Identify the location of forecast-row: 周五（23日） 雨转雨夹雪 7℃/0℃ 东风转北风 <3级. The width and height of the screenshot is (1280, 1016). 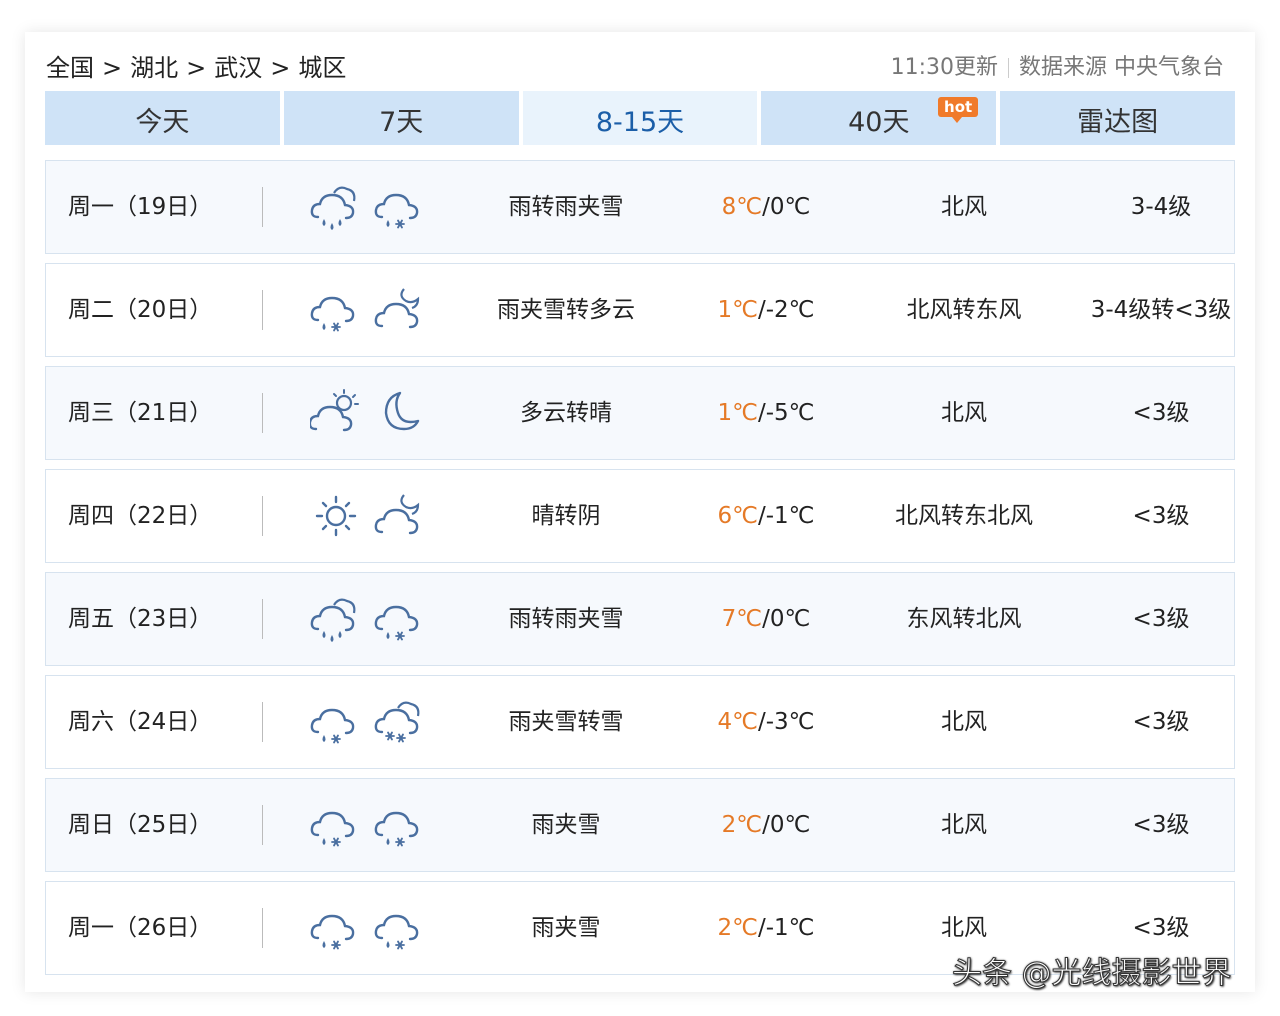
(640, 619).